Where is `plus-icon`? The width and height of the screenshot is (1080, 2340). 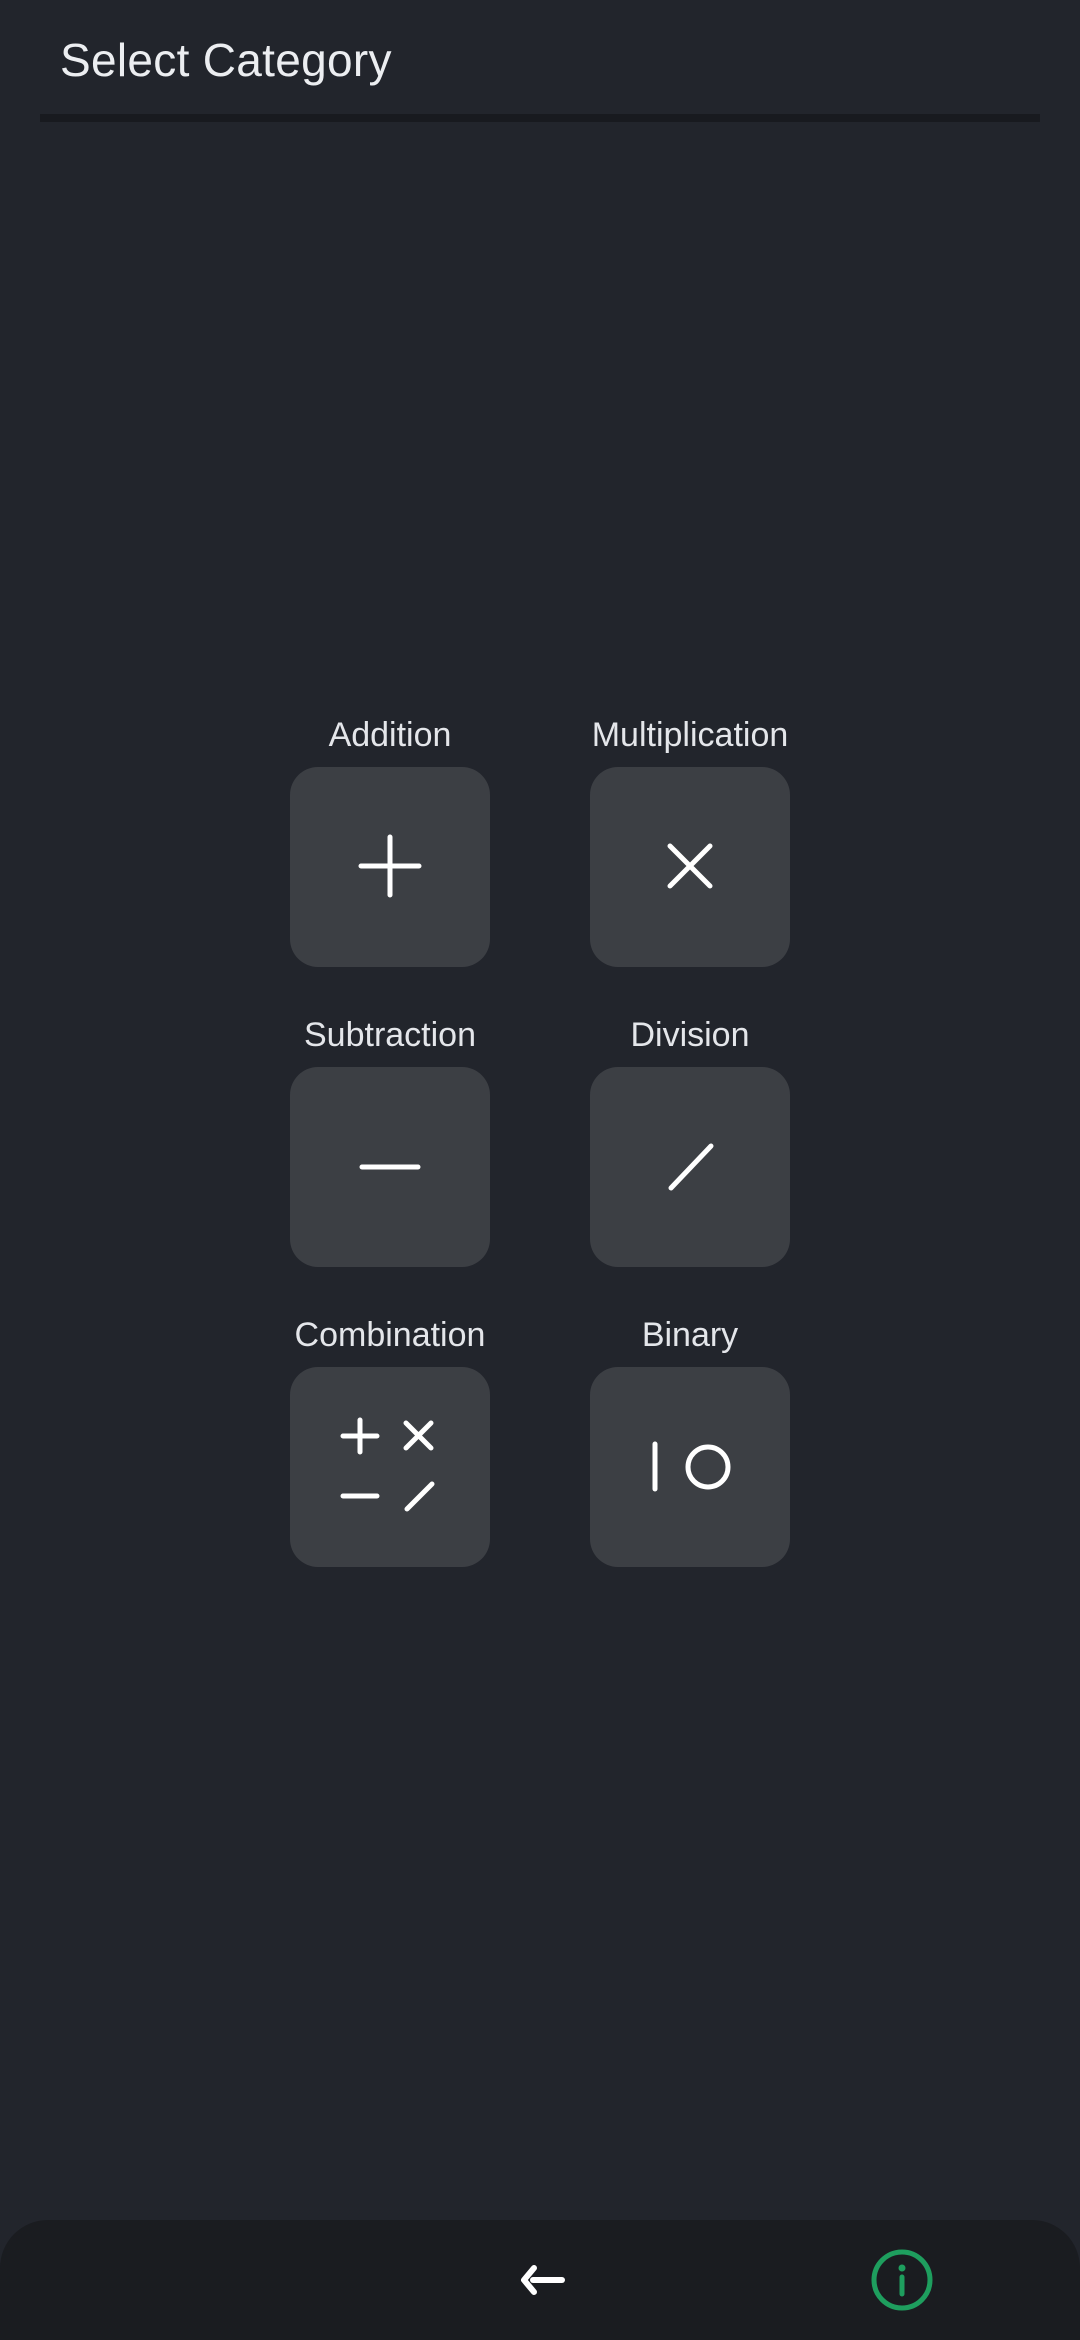 plus-icon is located at coordinates (390, 866).